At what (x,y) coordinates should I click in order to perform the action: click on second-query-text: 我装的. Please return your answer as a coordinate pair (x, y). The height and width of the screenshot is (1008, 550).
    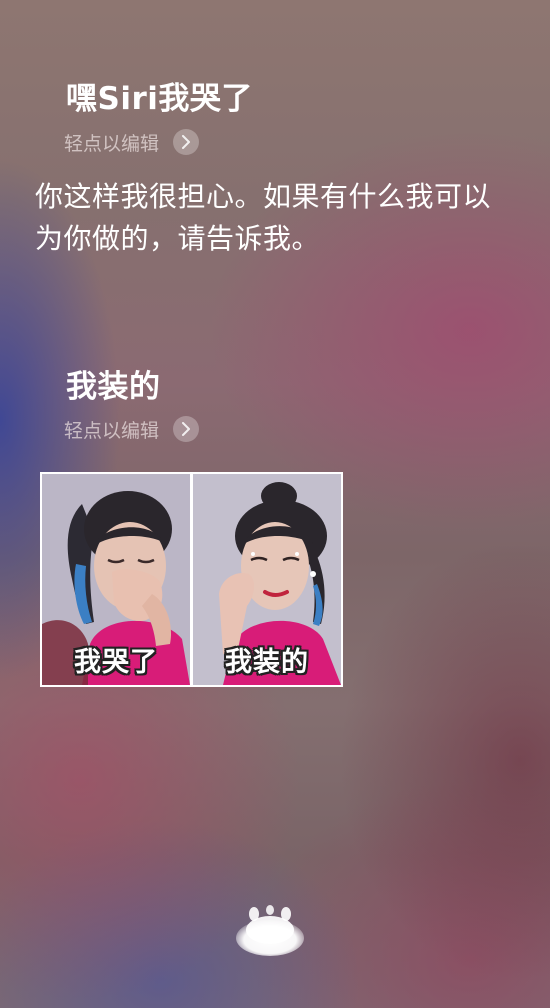
    Looking at the image, I should click on (113, 387).